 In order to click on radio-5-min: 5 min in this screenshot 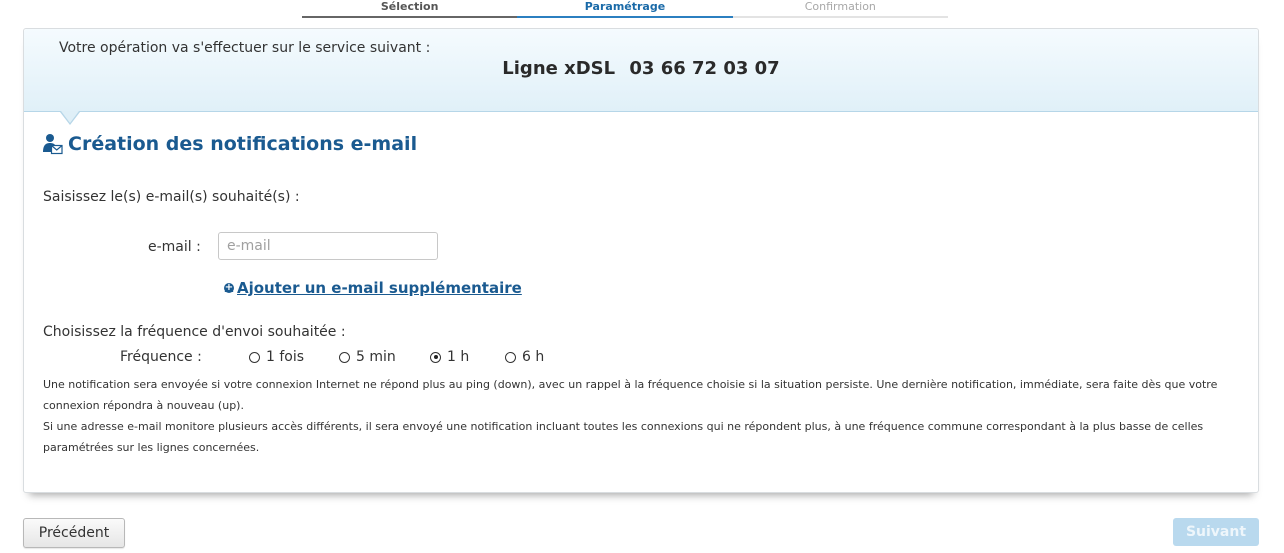, I will do `click(367, 357)`.